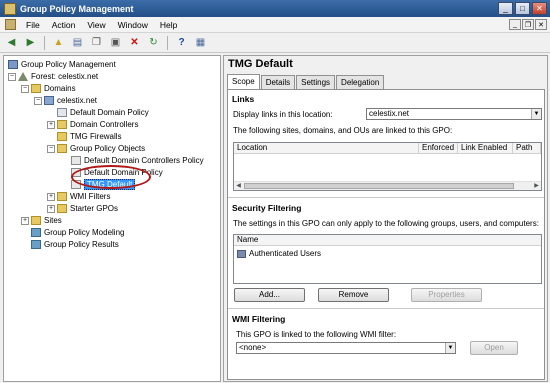 This screenshot has width=550, height=383. I want to click on toolbar: ◀ ▶ ▲ ▤ ❐ ▣ ✕ ↻ ? ▦, so click(275, 43).